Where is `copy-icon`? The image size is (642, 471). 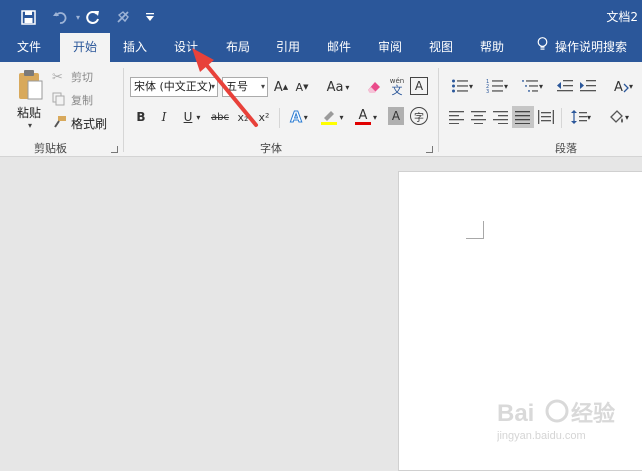 copy-icon is located at coordinates (60, 100).